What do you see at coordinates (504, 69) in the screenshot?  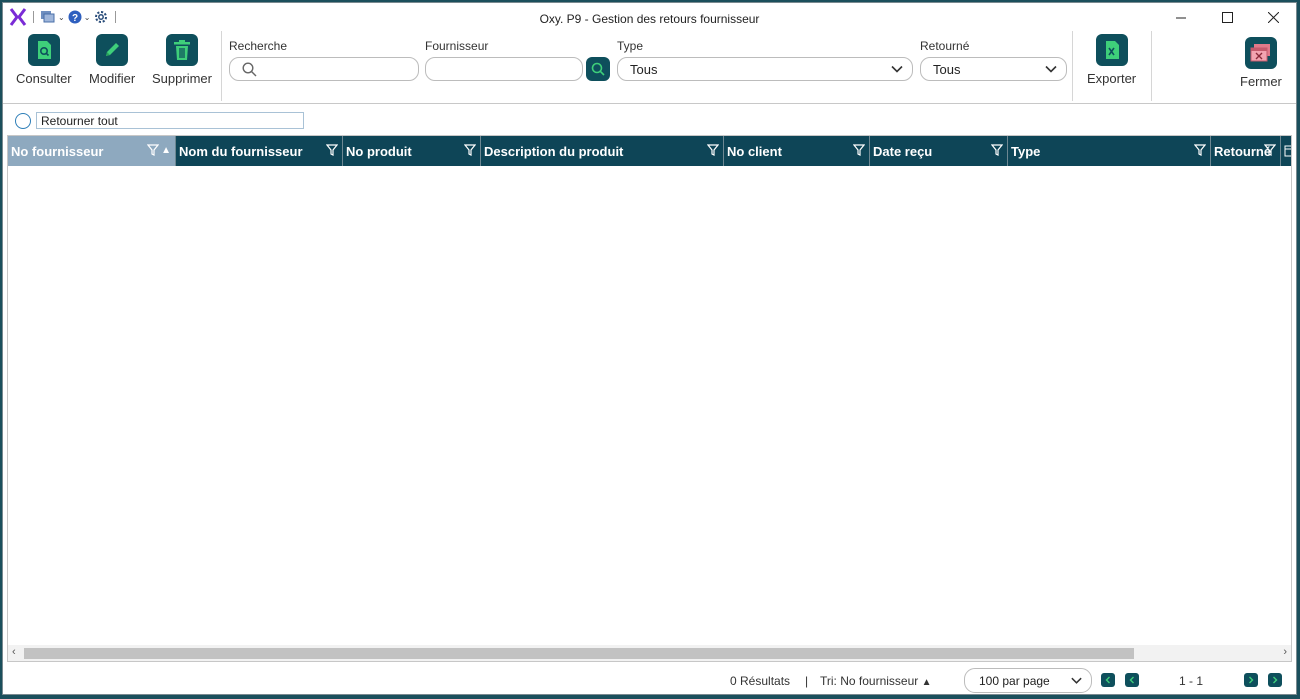 I see `fournisseur-input` at bounding box center [504, 69].